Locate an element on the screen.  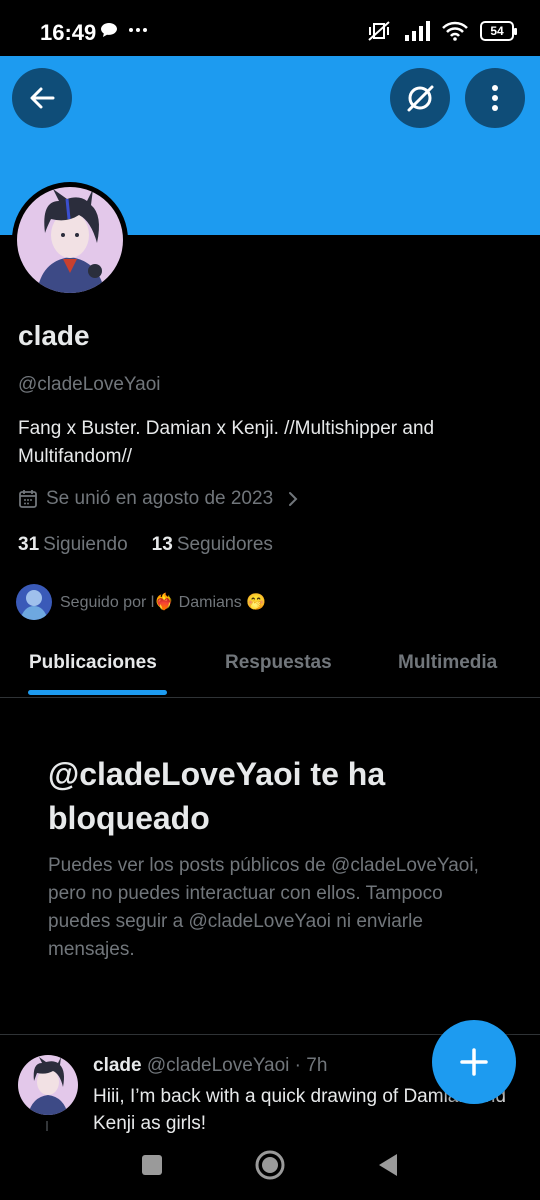
profile-tabs: Publicaciones Respuestas Multimedia is located at coordinates (270, 664).